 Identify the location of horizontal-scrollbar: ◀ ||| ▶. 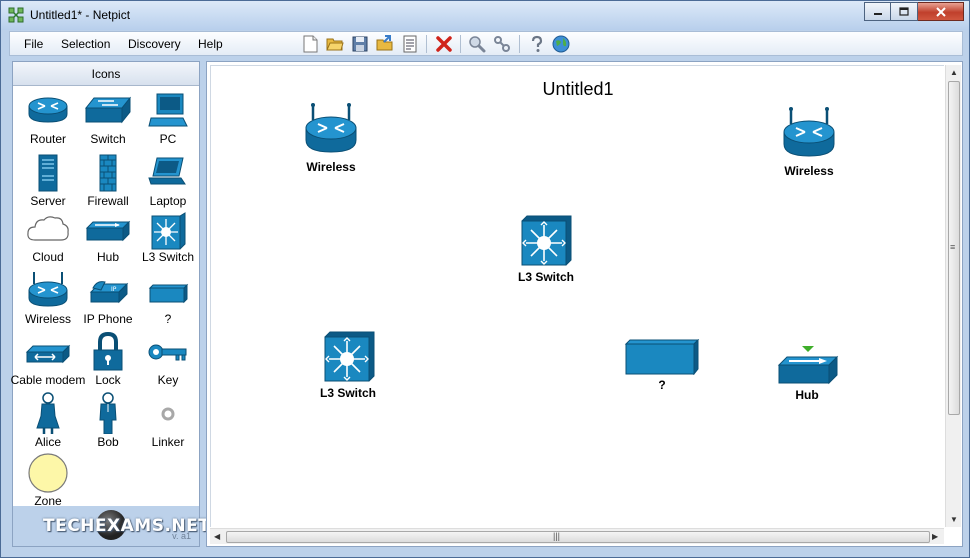
(577, 536).